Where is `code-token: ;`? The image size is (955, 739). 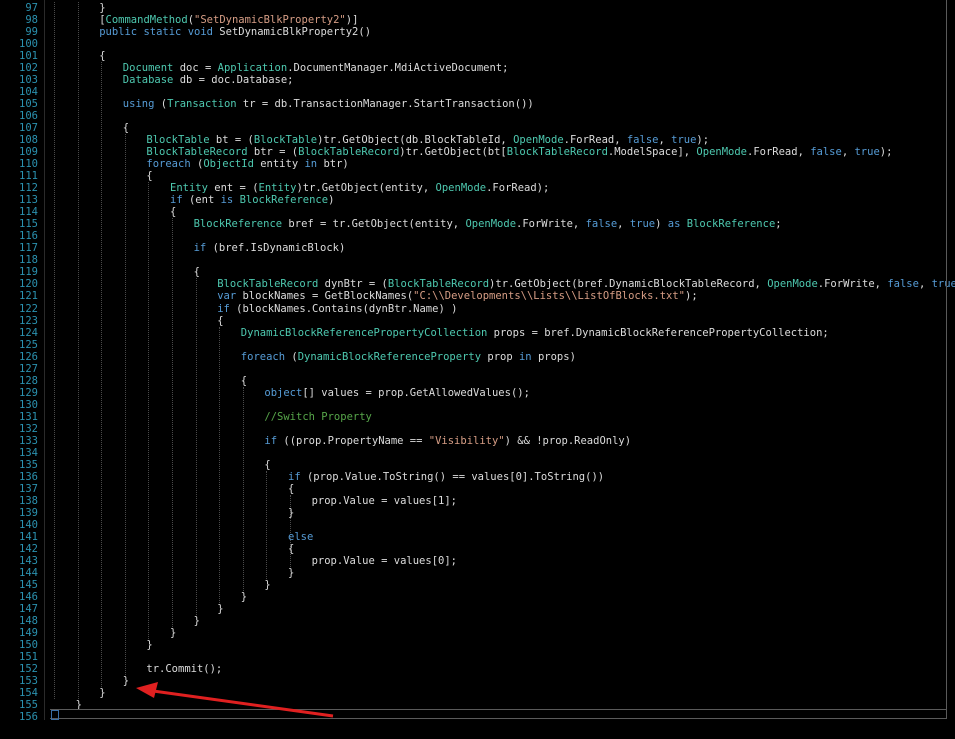
code-token: ; is located at coordinates (778, 224).